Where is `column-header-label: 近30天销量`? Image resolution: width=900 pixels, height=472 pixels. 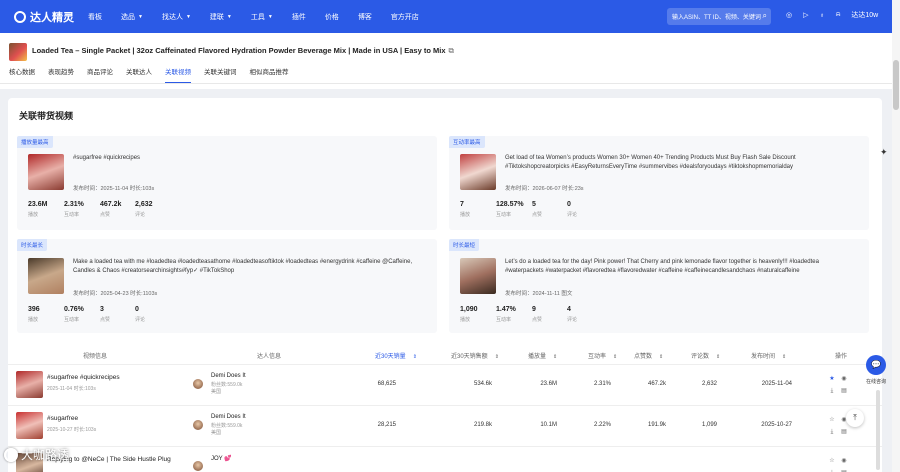
column-header-label: 近30天销量 is located at coordinates (390, 357).